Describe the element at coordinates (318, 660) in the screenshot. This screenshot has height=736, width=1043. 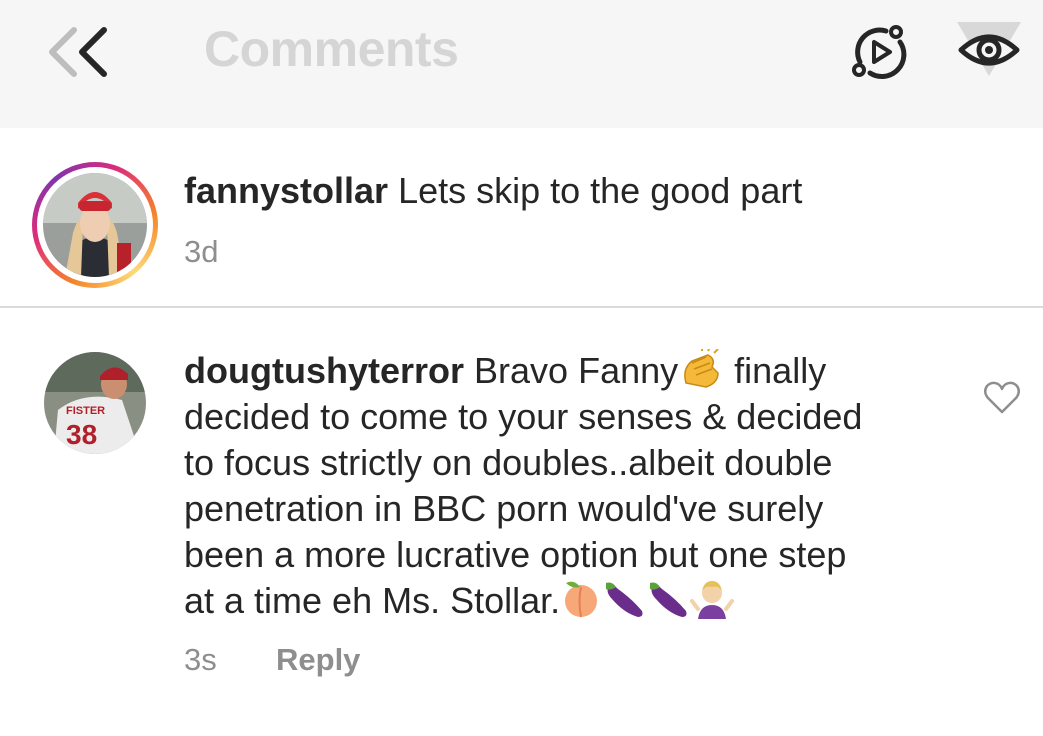
I see `reply-button: Reply` at that location.